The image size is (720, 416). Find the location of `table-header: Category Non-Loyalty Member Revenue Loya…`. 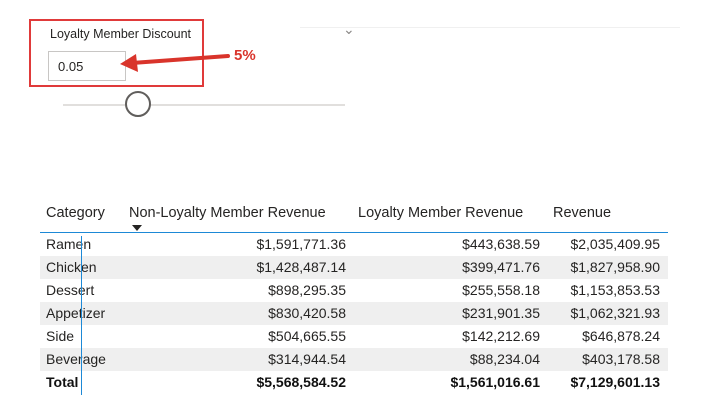

table-header: Category Non-Loyalty Member Revenue Loya… is located at coordinates (354, 216).